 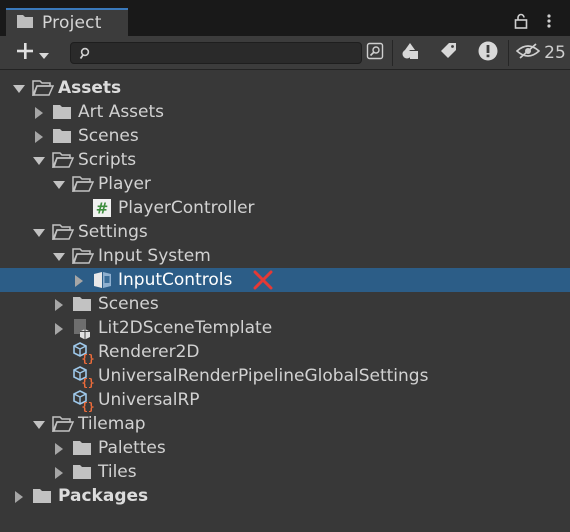 I want to click on search-field, so click(x=216, y=53).